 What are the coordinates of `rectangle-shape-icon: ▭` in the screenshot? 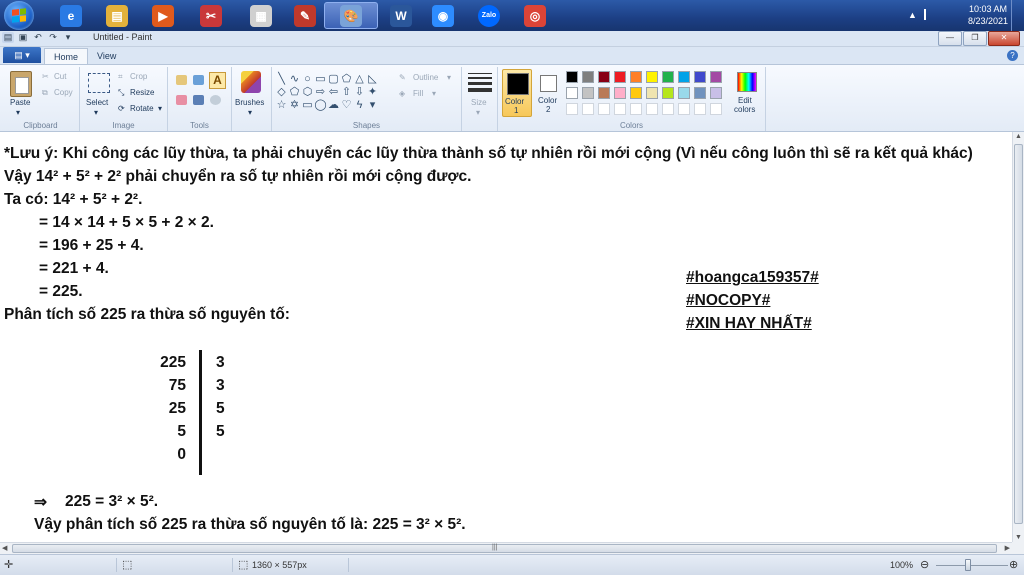 It's located at (320, 79).